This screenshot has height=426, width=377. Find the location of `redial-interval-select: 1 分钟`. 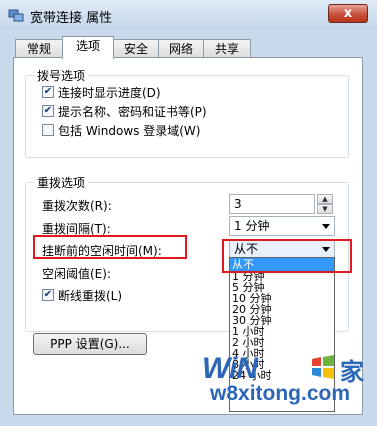

redial-interval-select: 1 分钟 is located at coordinates (282, 226).